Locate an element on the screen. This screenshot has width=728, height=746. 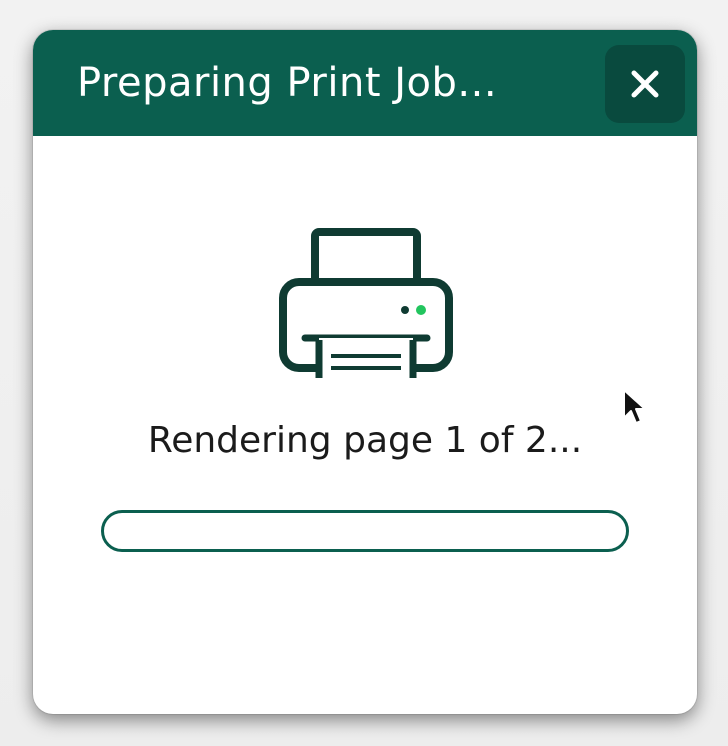
printer-icon is located at coordinates (366, 303).